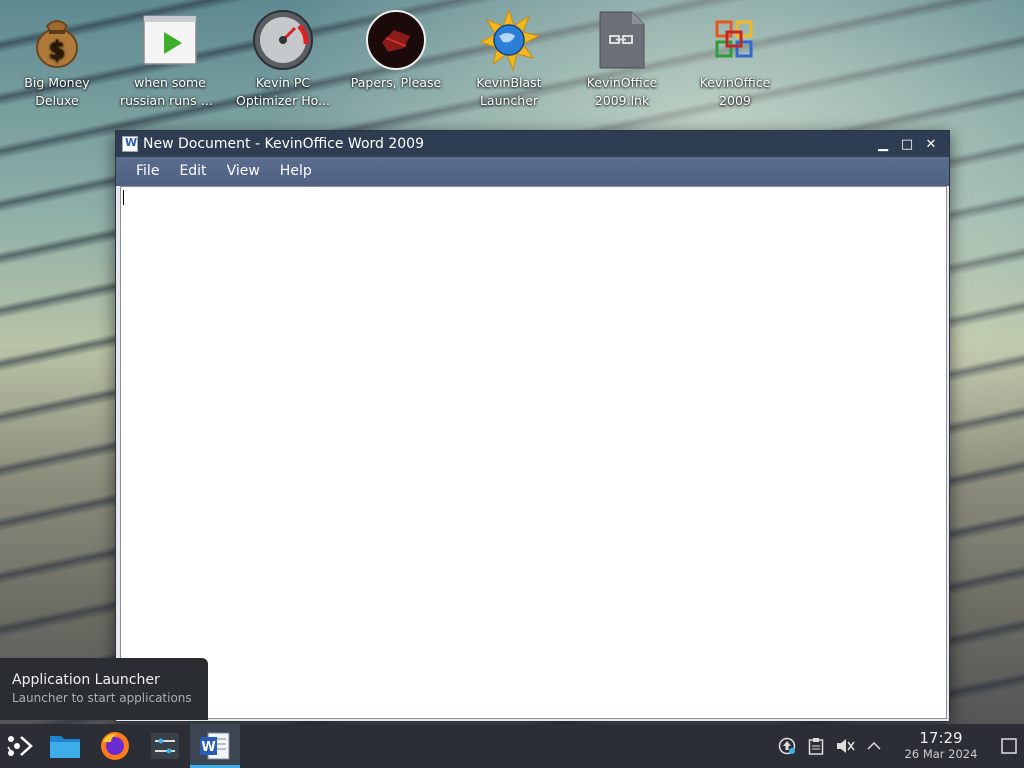  What do you see at coordinates (883, 144) in the screenshot?
I see `minimize-button: ▁` at bounding box center [883, 144].